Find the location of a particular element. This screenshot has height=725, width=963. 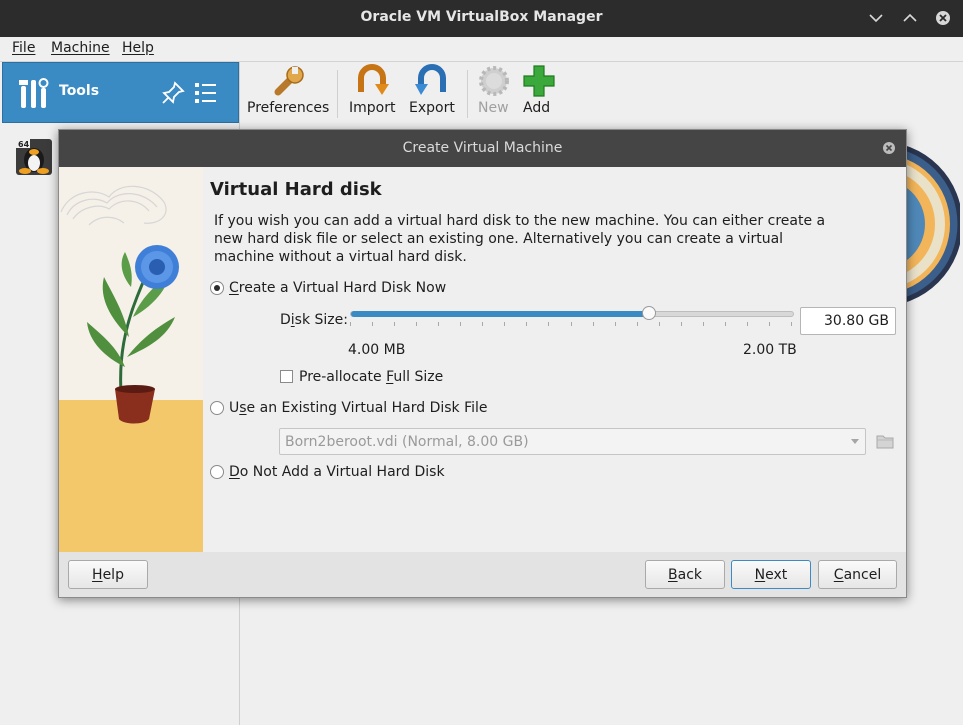

menu-file-mnemonic: F is located at coordinates (16, 48).